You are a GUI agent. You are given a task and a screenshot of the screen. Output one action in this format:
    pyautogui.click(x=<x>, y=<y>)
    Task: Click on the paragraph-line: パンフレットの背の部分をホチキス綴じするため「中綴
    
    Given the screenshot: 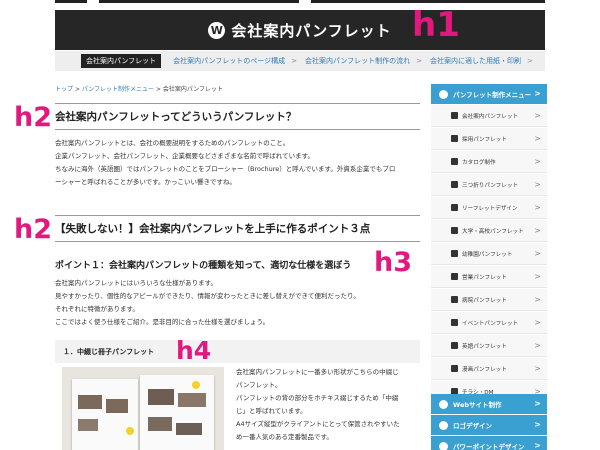 What is the action you would take?
    pyautogui.click(x=317, y=398)
    